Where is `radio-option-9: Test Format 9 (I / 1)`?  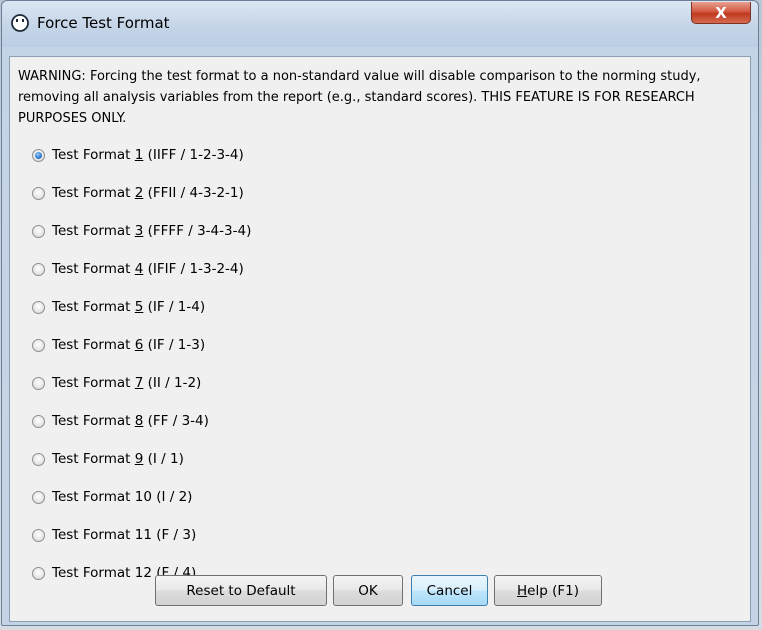
radio-option-9: Test Format 9 (I / 1) is located at coordinates (108, 459).